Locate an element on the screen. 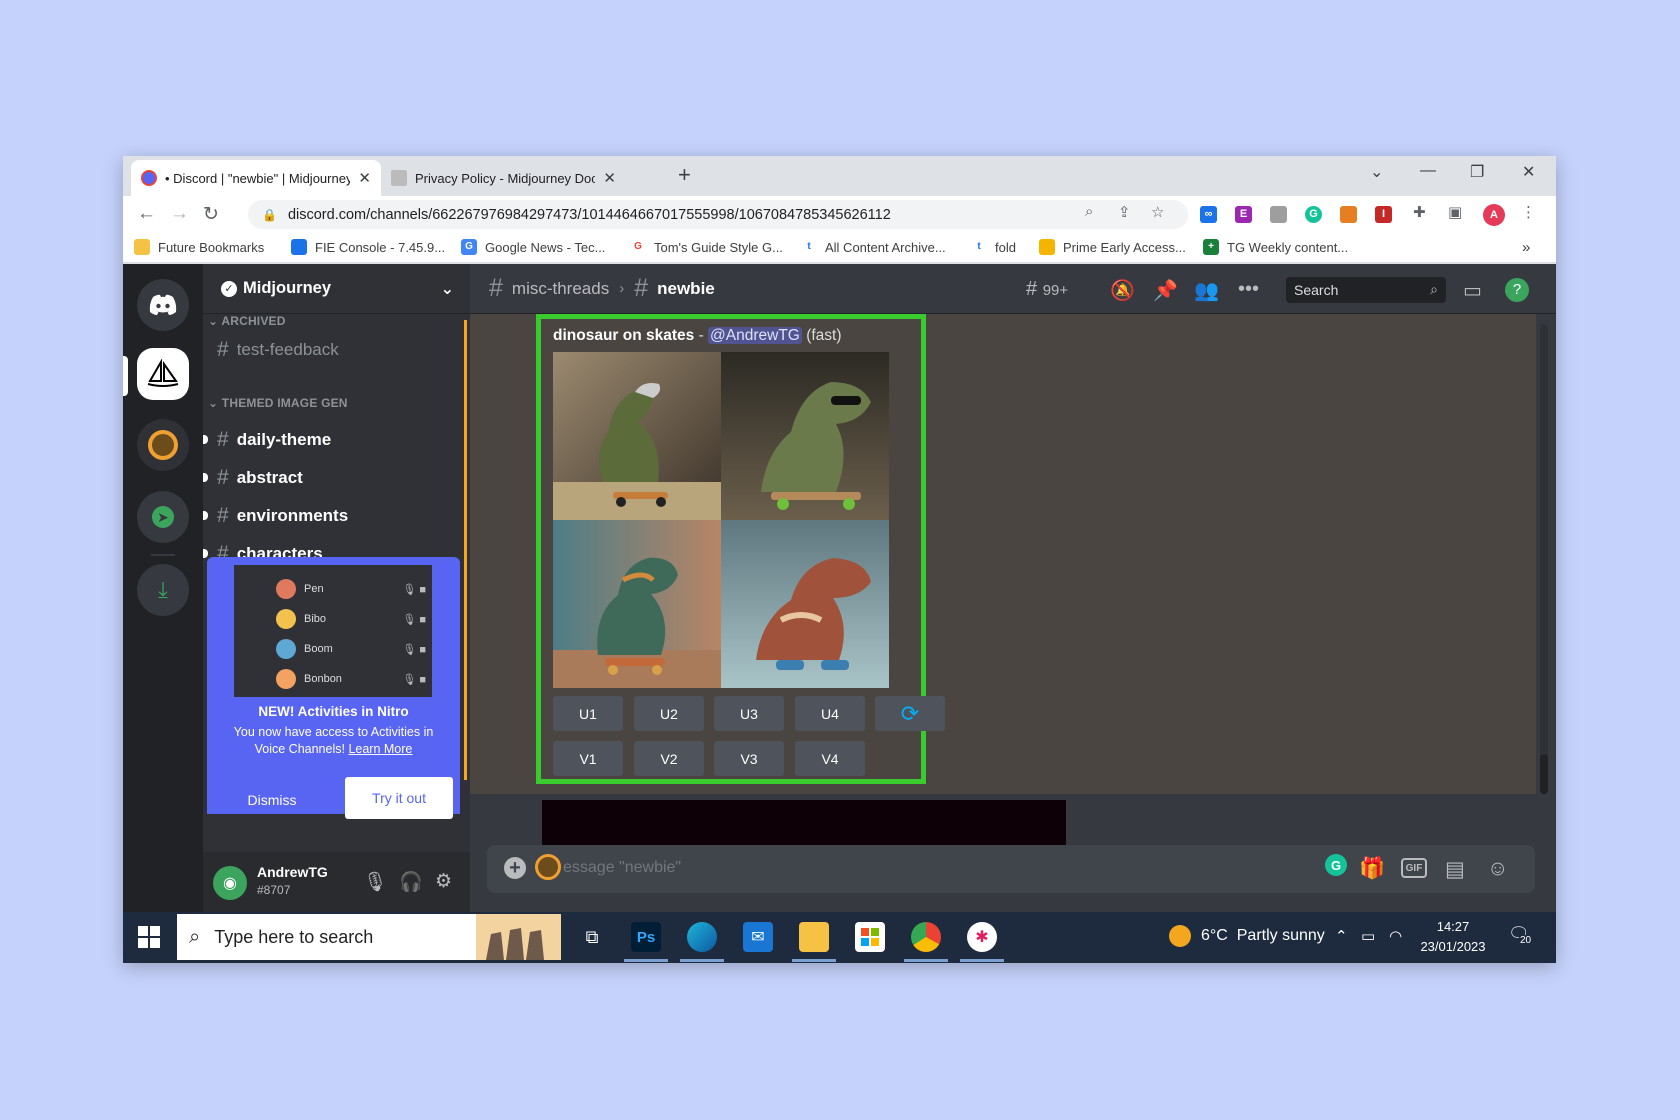 The image size is (1680, 1120). variation-button-v4: V4 is located at coordinates (830, 758).